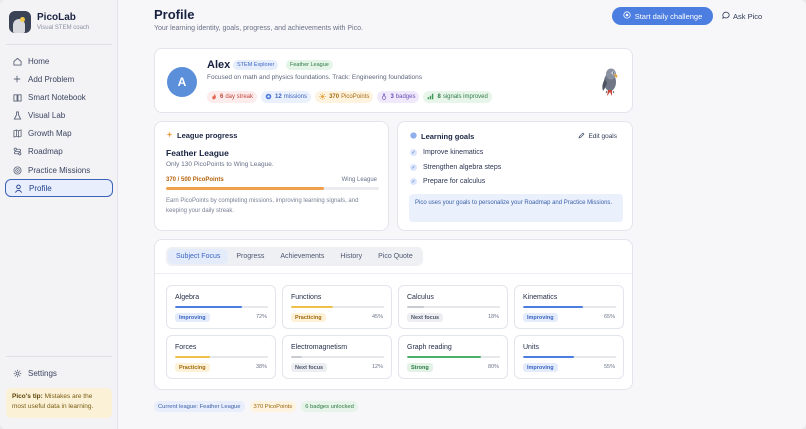  I want to click on sidebar-item-growth-map: Growth Map, so click(59, 134).